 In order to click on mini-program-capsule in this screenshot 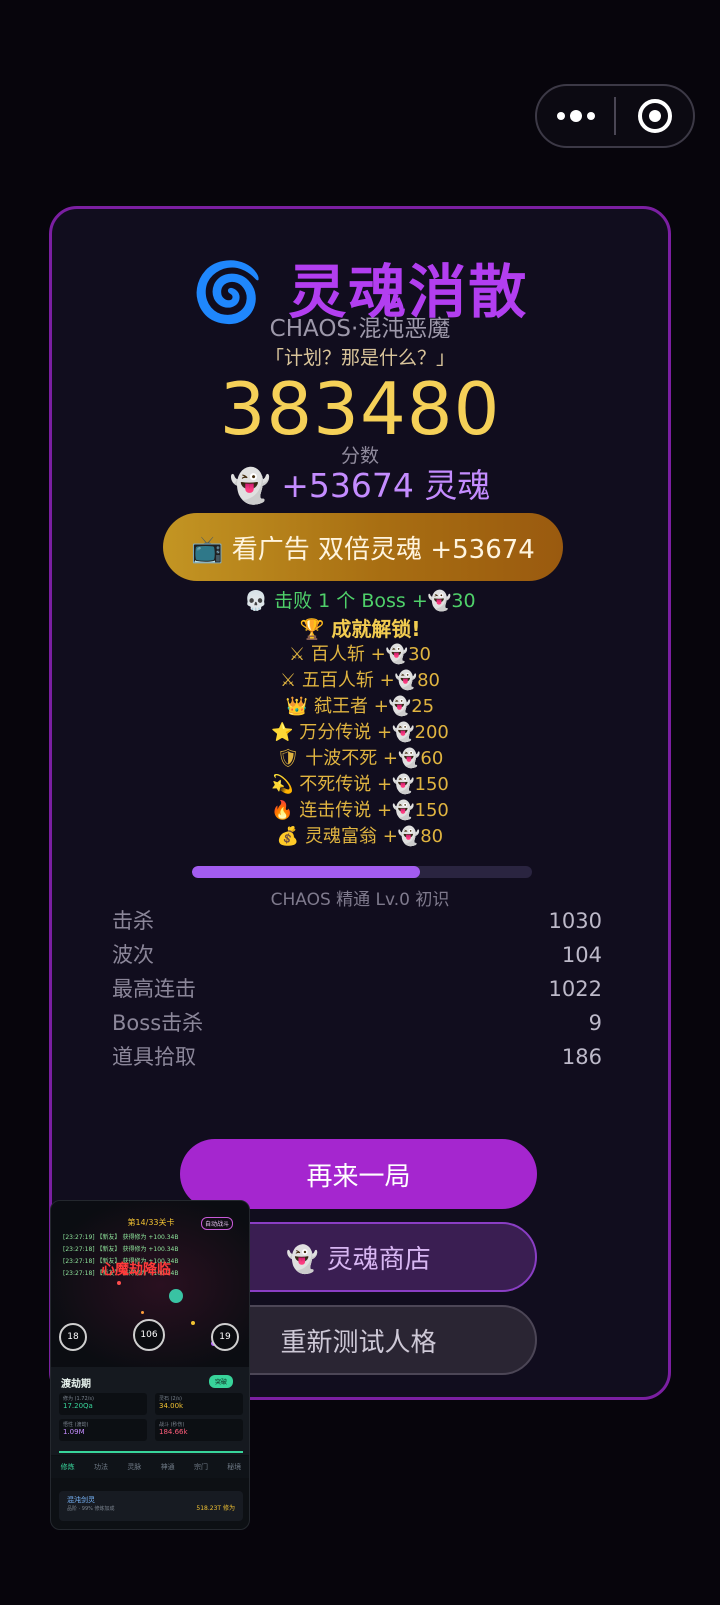, I will do `click(615, 116)`.